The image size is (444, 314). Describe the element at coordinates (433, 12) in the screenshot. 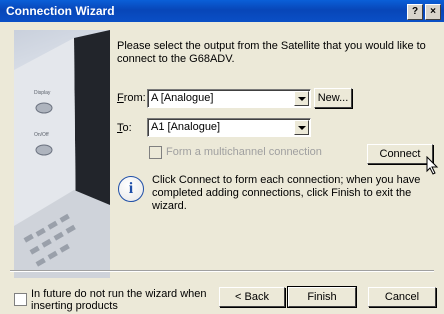

I see `close-button: ×` at that location.